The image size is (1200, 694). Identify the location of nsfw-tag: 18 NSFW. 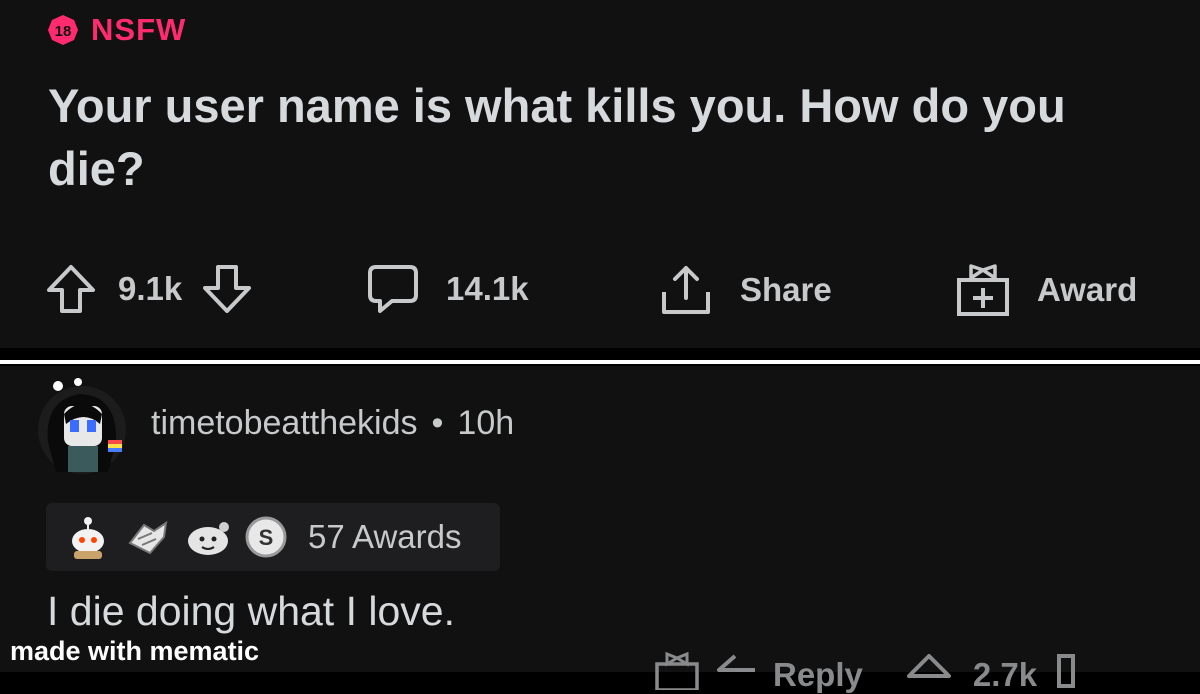
(116, 30).